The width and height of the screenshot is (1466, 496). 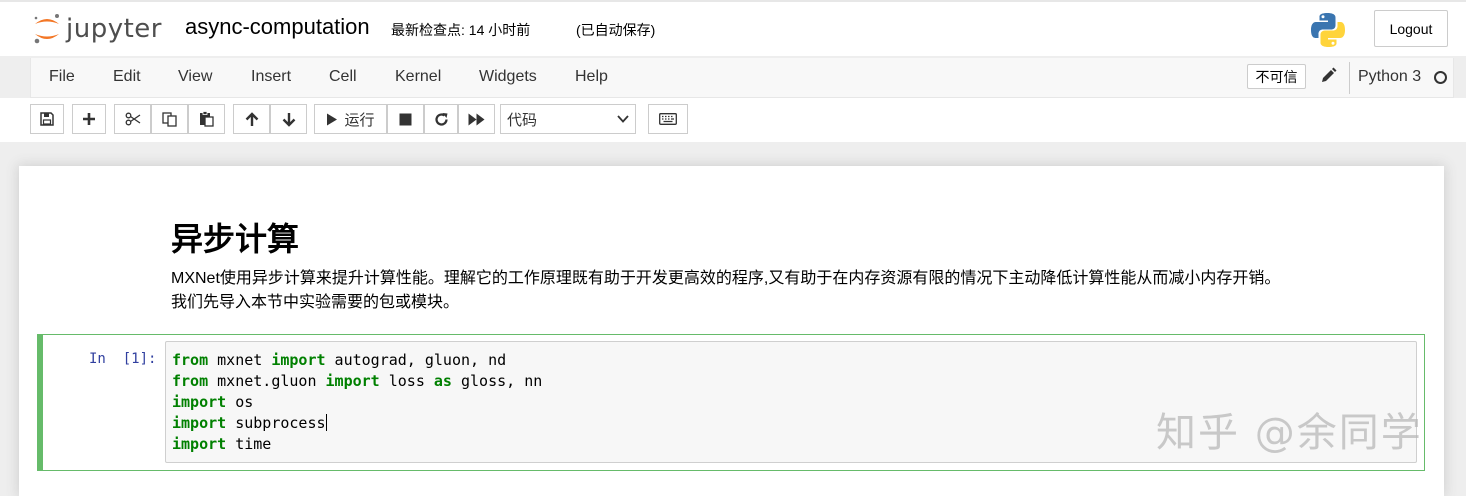 I want to click on paste-icon, so click(x=206, y=119).